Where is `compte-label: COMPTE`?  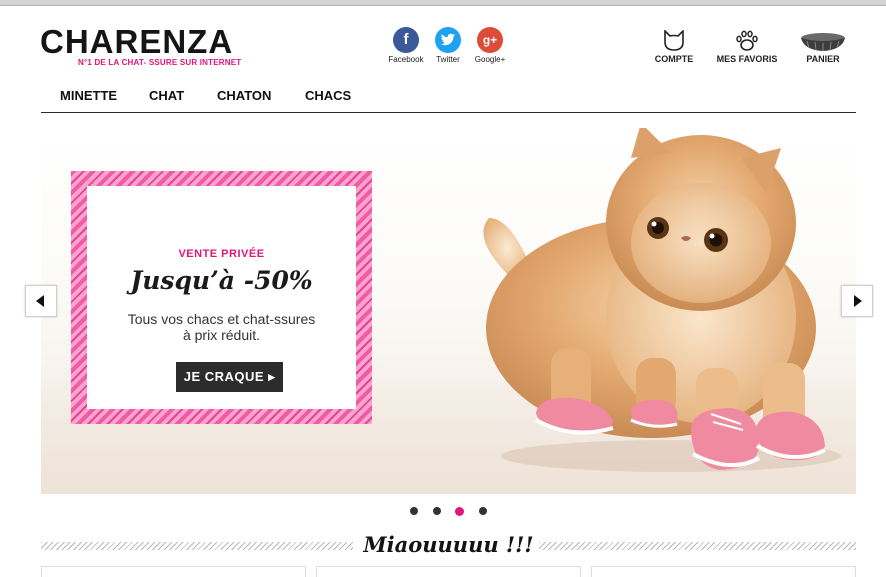
compte-label: COMPTE is located at coordinates (674, 59).